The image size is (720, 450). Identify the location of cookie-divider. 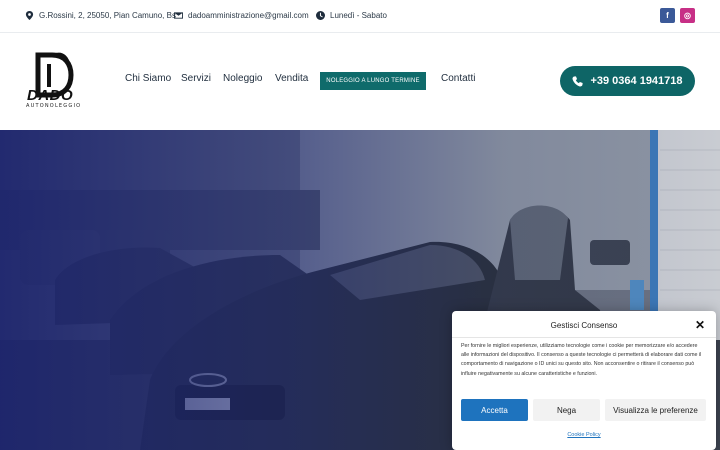
(584, 337).